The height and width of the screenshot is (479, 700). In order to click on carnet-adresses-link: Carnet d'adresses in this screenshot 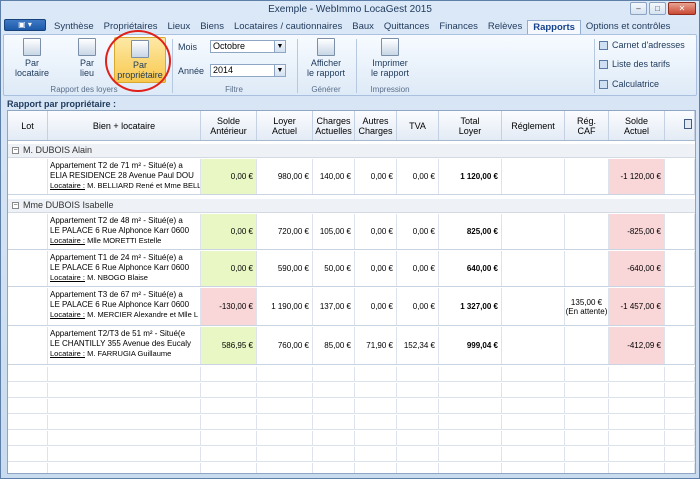, I will do `click(642, 45)`.